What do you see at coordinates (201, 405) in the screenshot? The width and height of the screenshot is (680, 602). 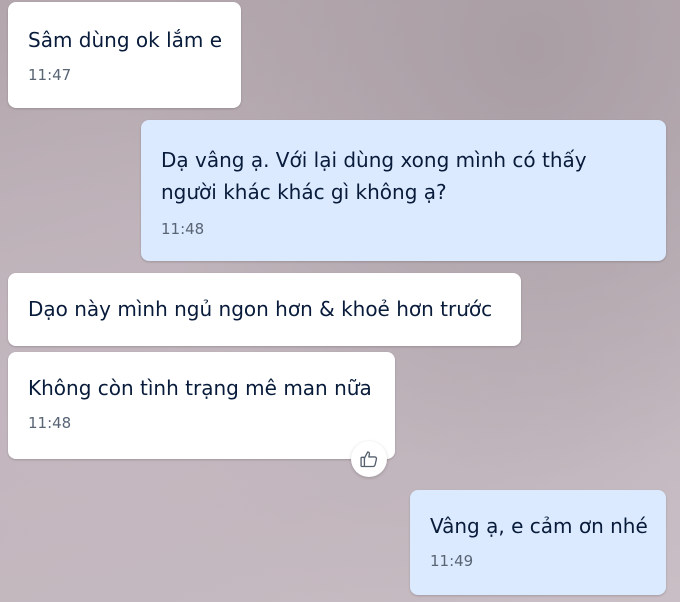 I see `message-bubble-incoming: Không còn tình trạng mê man nữa 11:48` at bounding box center [201, 405].